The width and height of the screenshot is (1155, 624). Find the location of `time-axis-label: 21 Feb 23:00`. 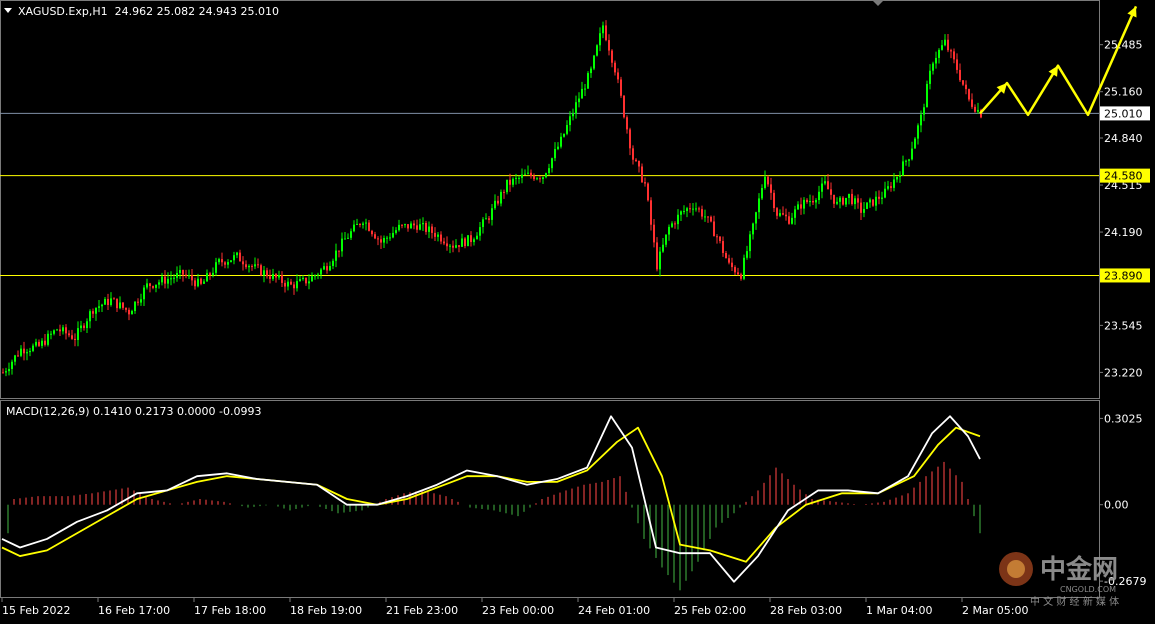

time-axis-label: 21 Feb 23:00 is located at coordinates (422, 610).